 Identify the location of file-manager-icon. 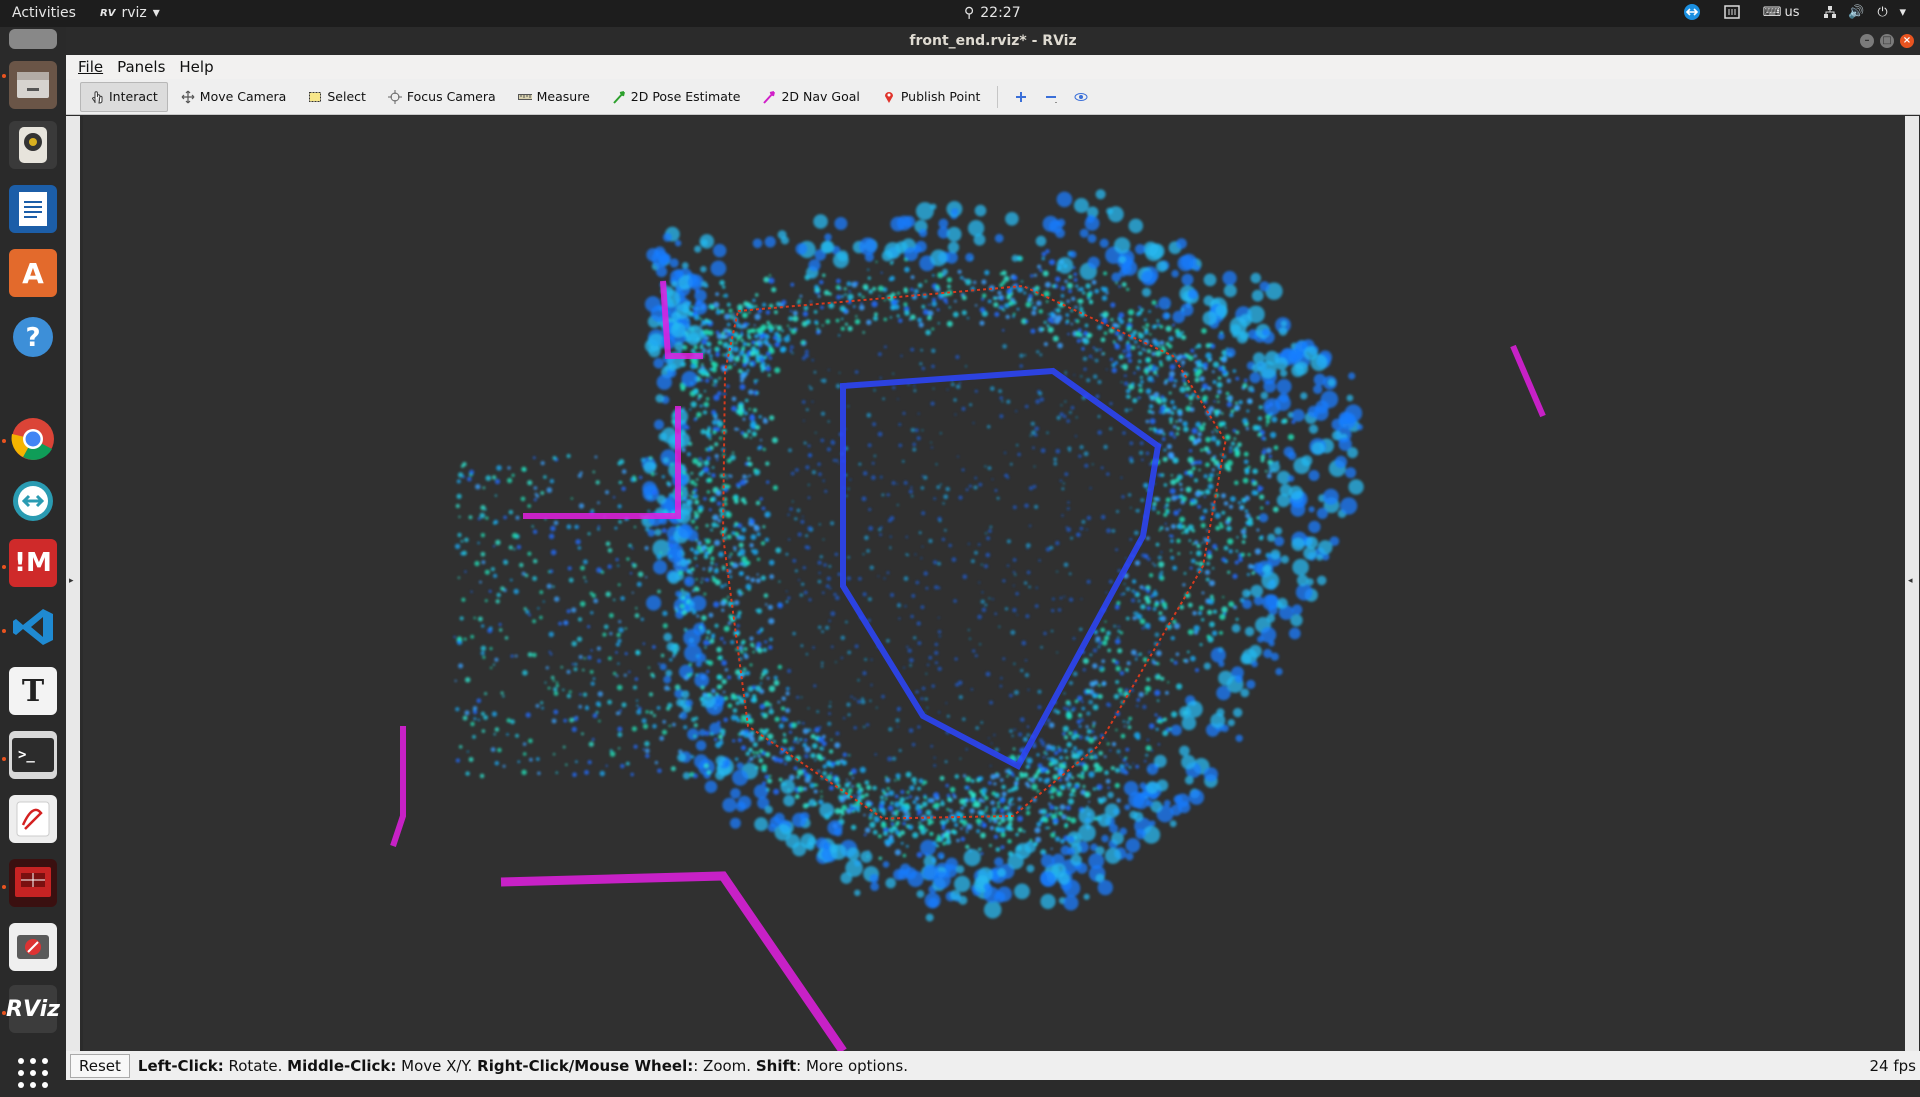
(33, 85).